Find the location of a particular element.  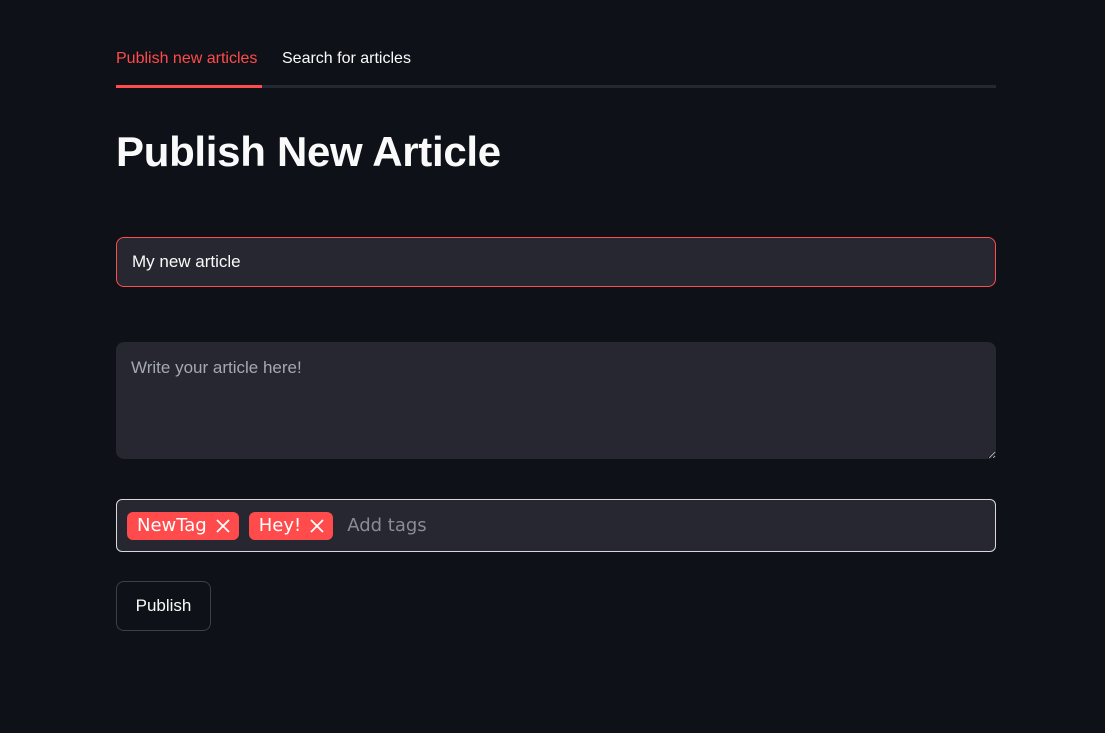

tag-label: NewTag is located at coordinates (172, 525).